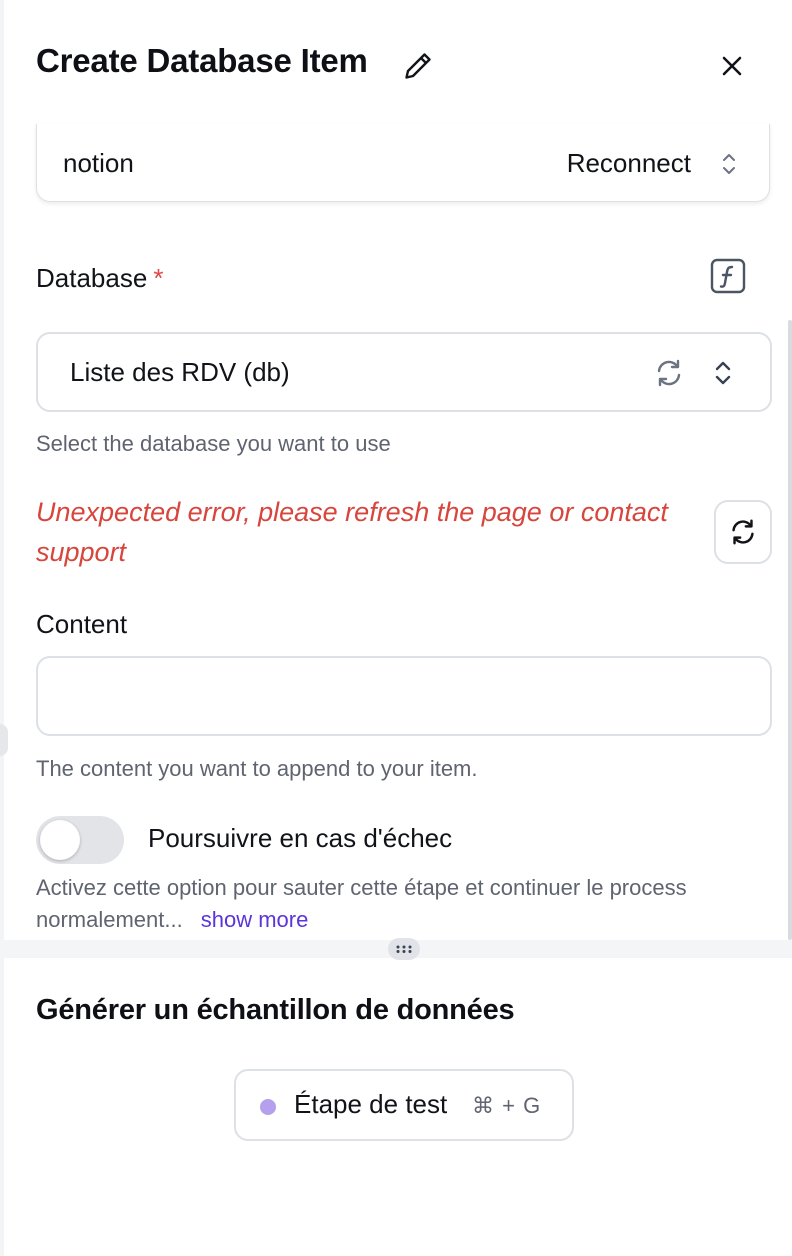  I want to click on database-select-value: Liste des RDV (db), so click(180, 372).